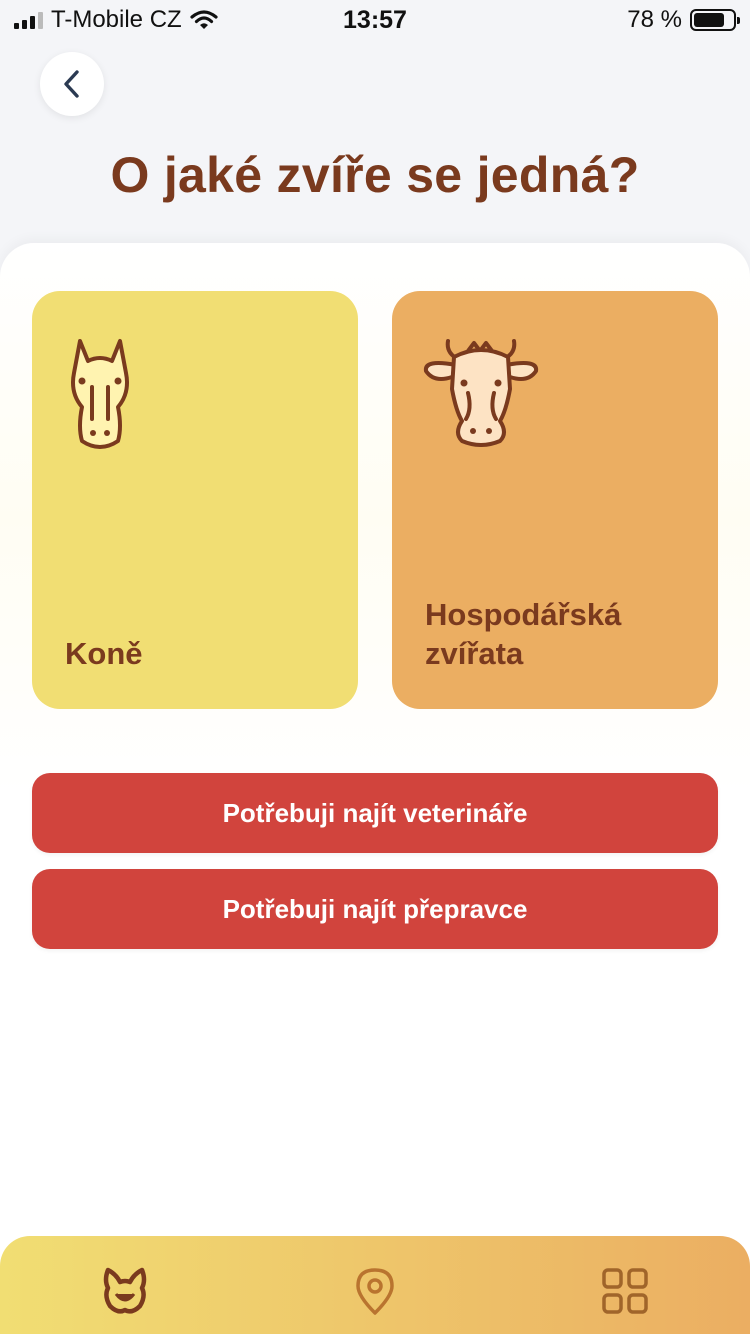  Describe the element at coordinates (523, 634) in the screenshot. I see `category-label: Hospodářská zvířata` at that location.